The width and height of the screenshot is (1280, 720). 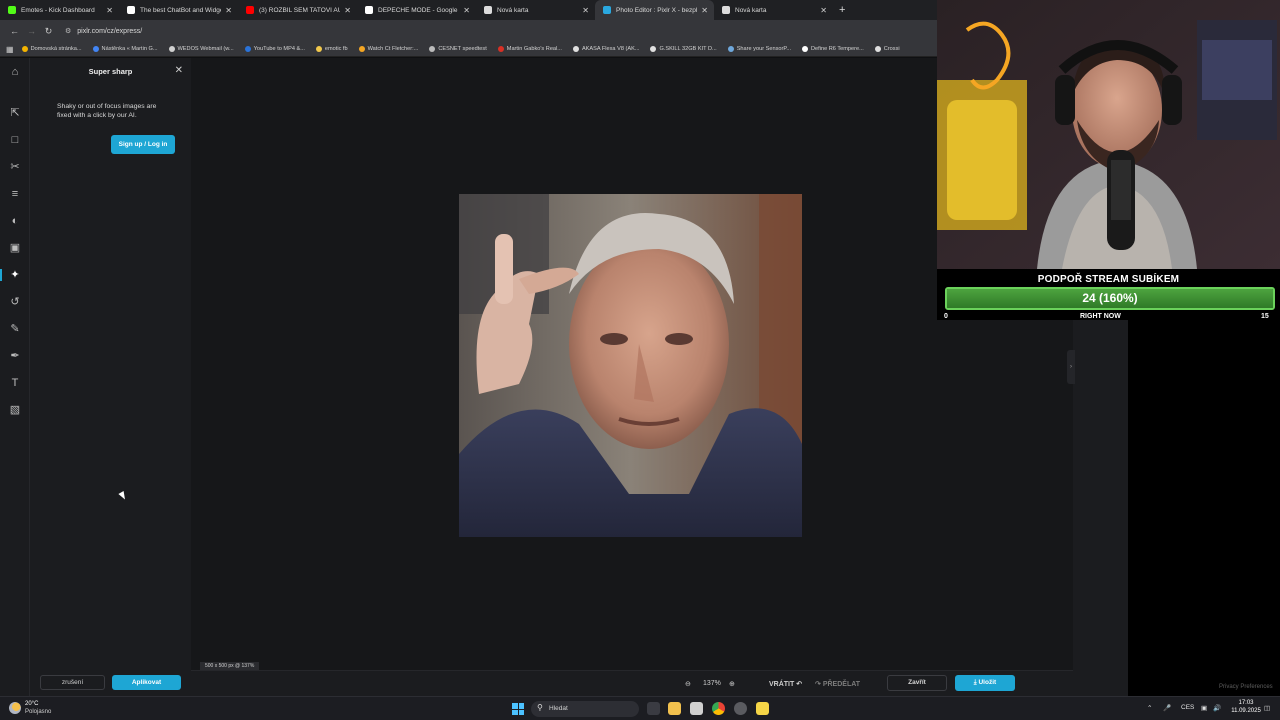 I want to click on tab-title: DEPECHE MODE - Google Search, so click(x=418, y=10).